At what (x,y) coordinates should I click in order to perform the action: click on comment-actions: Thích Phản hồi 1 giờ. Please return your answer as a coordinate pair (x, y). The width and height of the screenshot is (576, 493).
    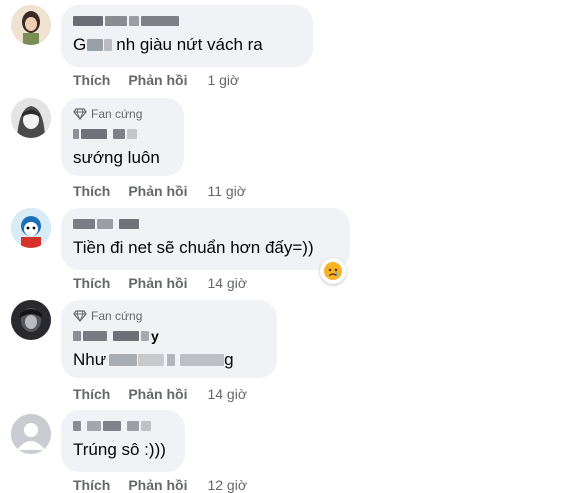
    Looking at the image, I should click on (165, 80).